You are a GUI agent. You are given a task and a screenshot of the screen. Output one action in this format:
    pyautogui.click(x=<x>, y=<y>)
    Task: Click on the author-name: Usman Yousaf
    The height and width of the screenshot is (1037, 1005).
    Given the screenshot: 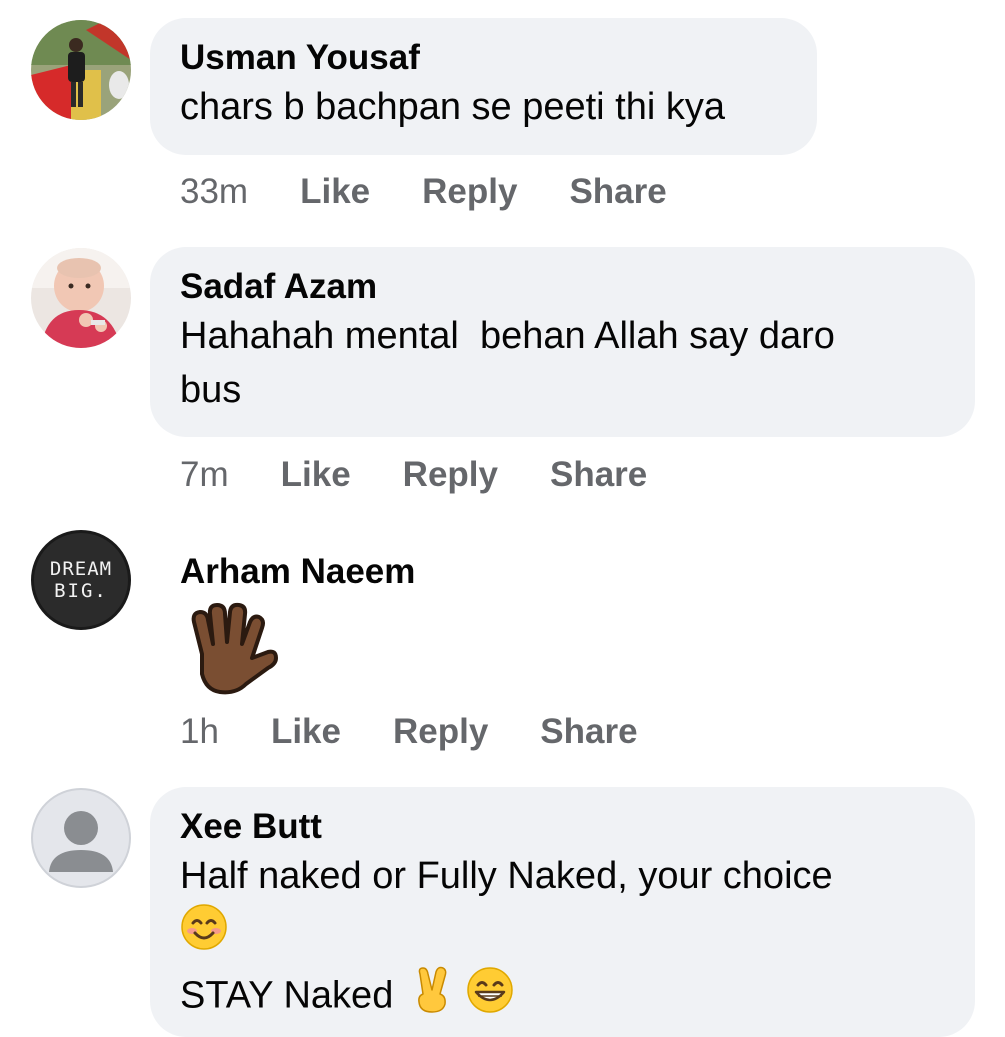 What is the action you would take?
    pyautogui.click(x=483, y=58)
    